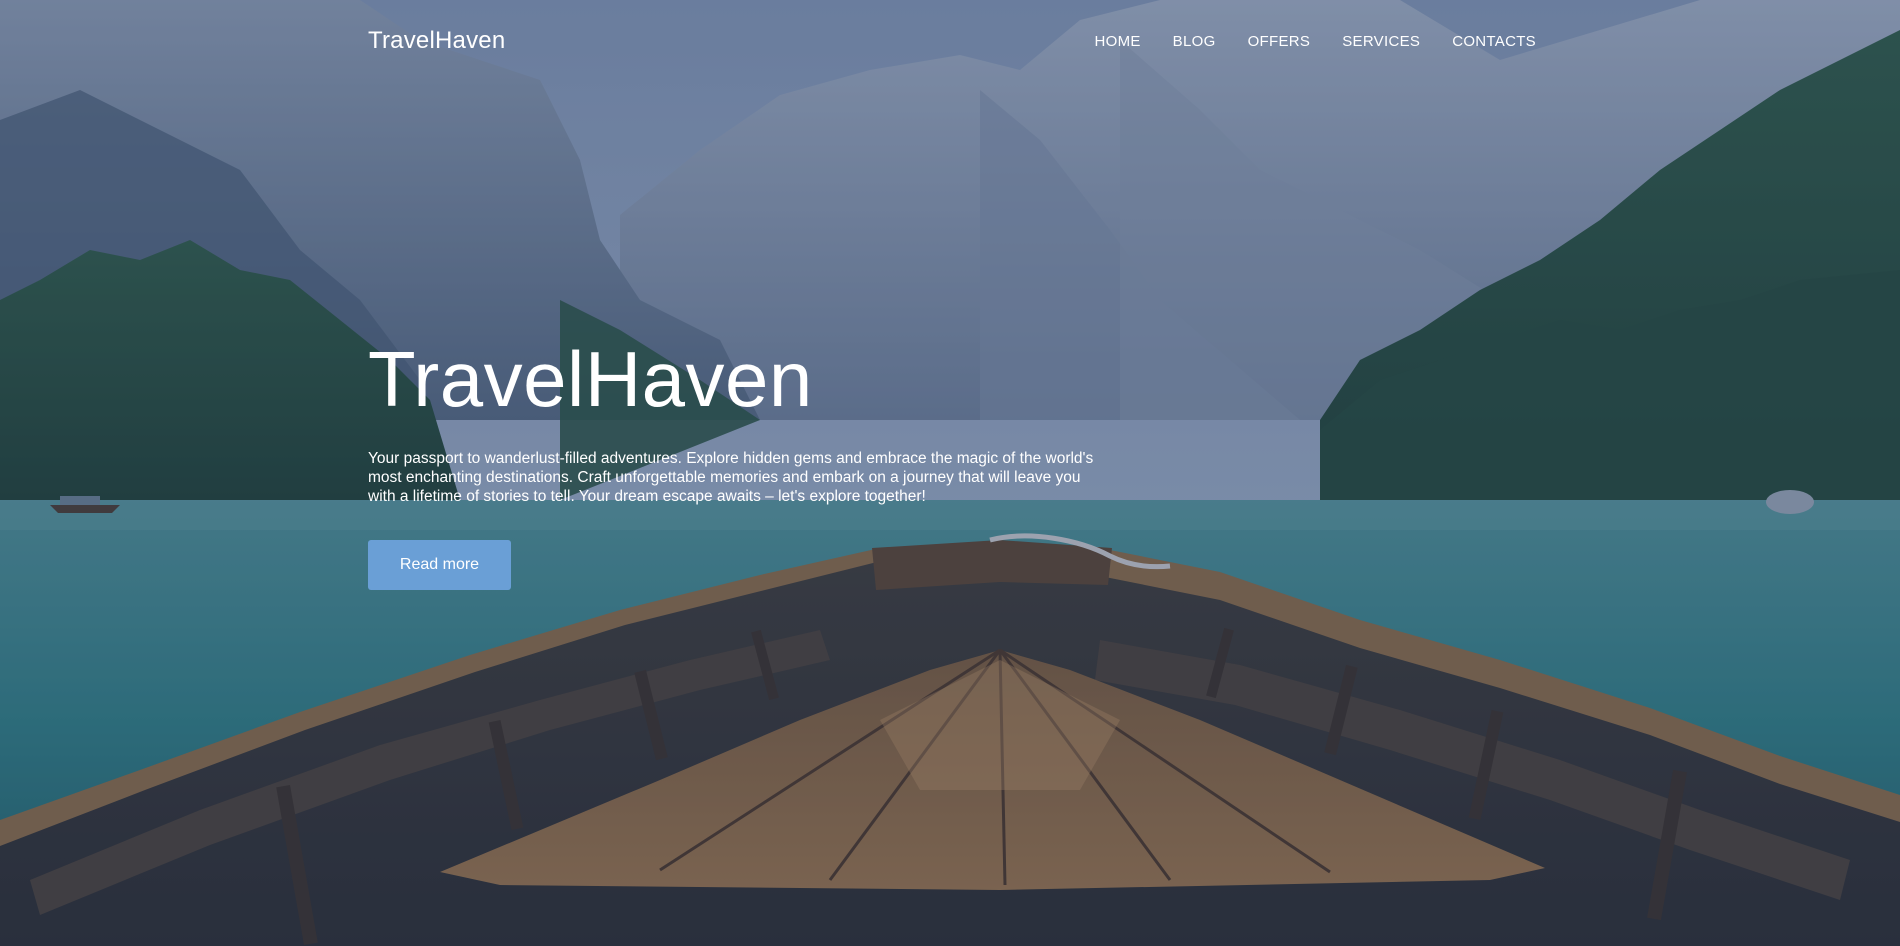 Image resolution: width=1900 pixels, height=946 pixels. Describe the element at coordinates (590, 379) in the screenshot. I see `hero-title: TravelHaven` at that location.